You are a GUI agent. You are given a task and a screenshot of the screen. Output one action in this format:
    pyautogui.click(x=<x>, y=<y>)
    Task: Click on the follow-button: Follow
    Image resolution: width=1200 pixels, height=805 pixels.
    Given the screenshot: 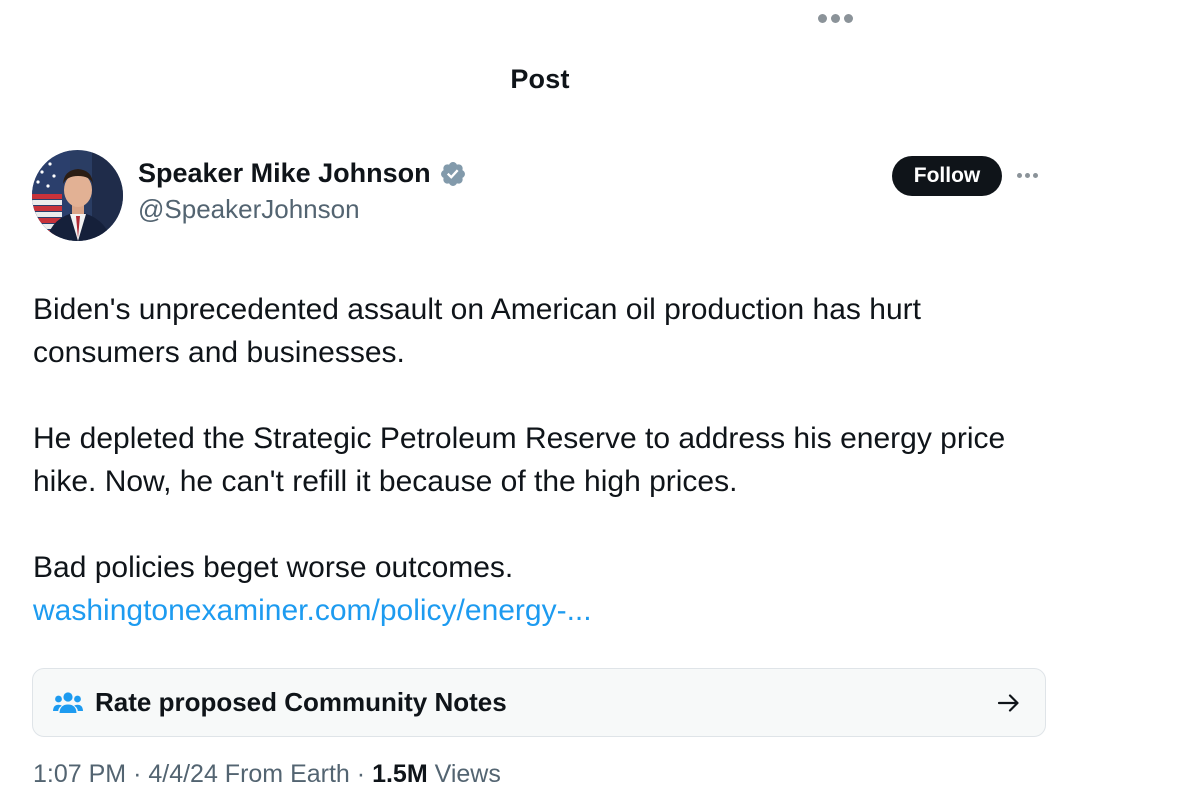 What is the action you would take?
    pyautogui.click(x=947, y=176)
    